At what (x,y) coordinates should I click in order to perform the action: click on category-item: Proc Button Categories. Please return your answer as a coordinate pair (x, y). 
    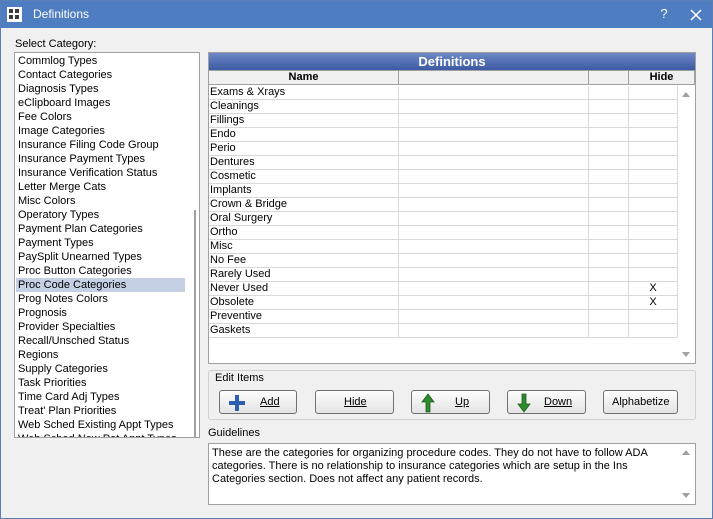
    Looking at the image, I should click on (100, 271).